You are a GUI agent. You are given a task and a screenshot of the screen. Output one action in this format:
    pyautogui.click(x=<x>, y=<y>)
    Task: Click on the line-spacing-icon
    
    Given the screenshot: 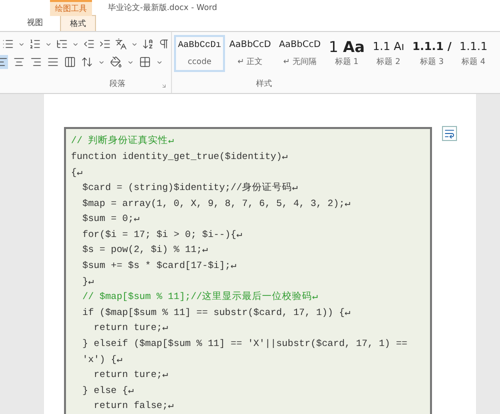 What is the action you would take?
    pyautogui.click(x=87, y=62)
    